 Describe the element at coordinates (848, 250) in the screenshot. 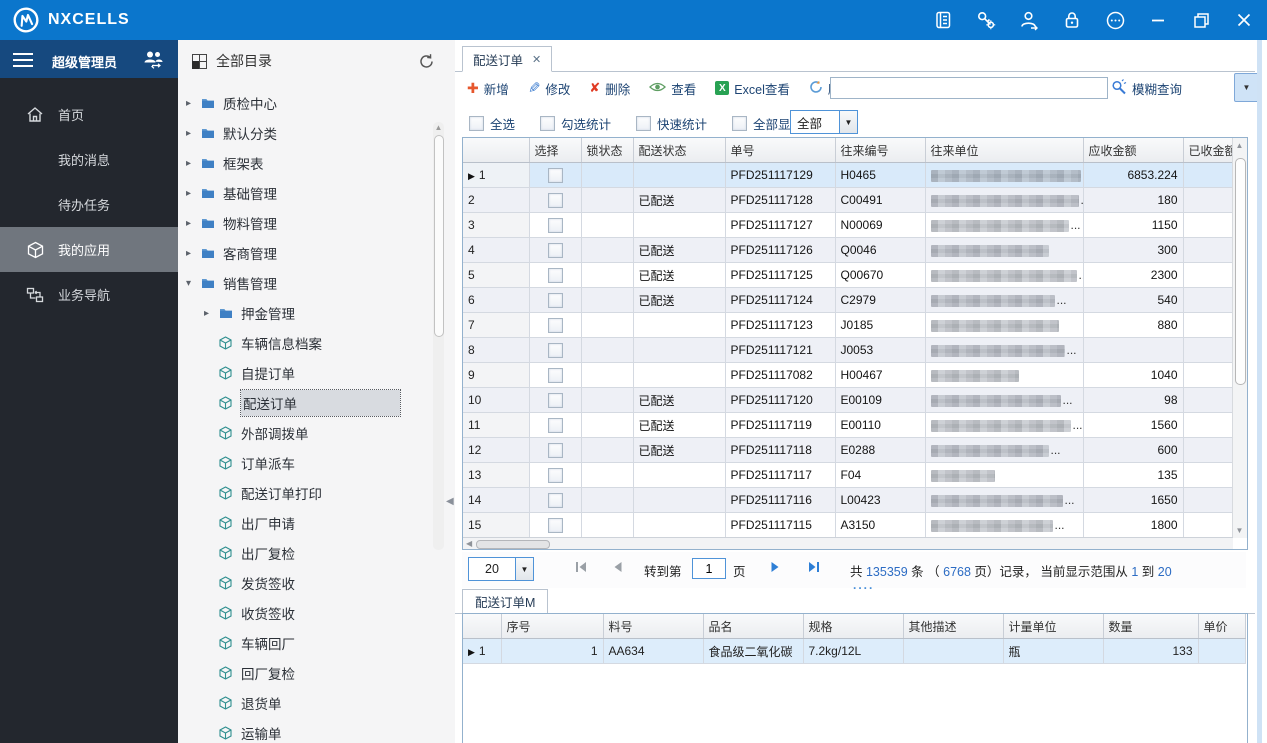

I see `table-row: 4 已配送 PFD251117126 Q0046 300` at that location.